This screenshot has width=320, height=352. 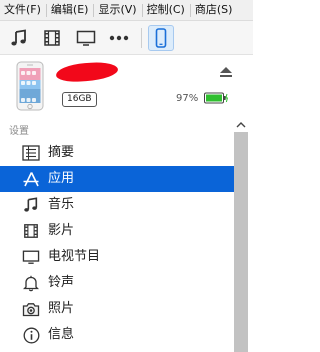 I want to click on info-icon, so click(x=31, y=335).